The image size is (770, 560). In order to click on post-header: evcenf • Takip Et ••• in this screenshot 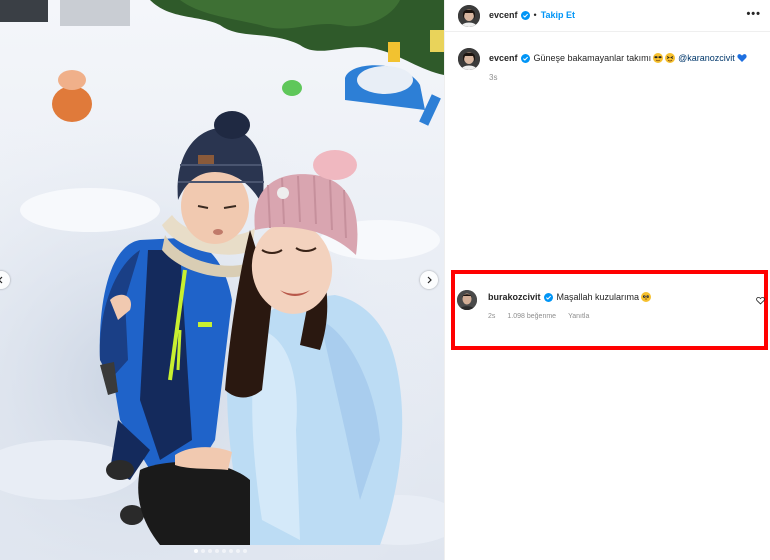, I will do `click(607, 16)`.